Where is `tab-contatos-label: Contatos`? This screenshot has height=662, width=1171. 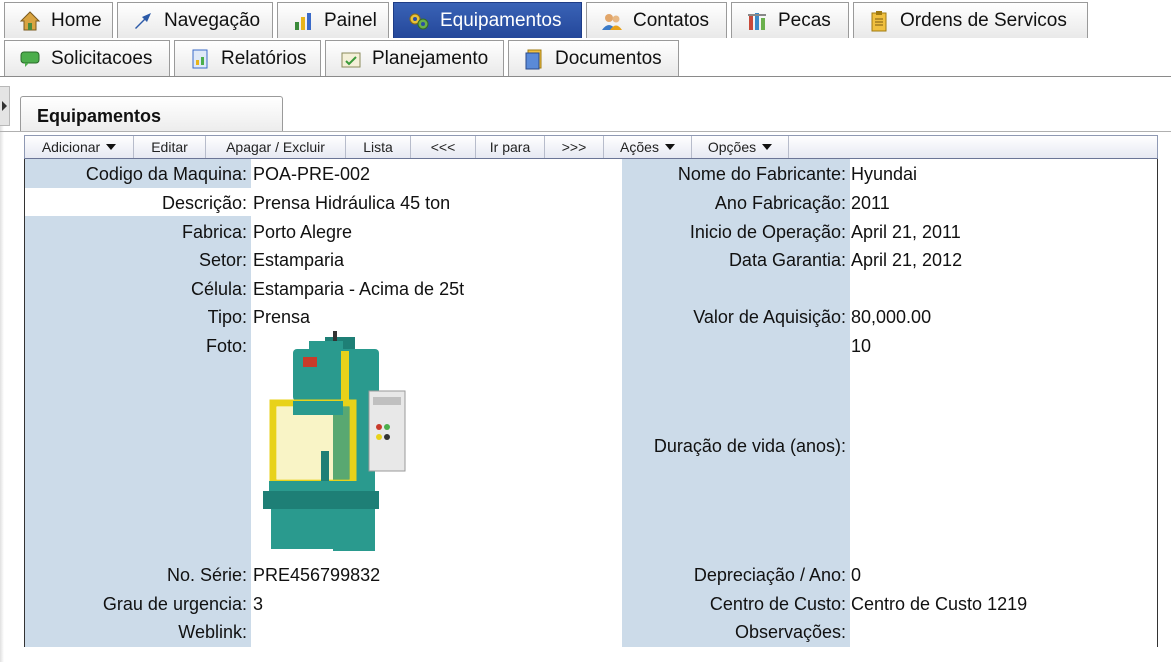 tab-contatos-label: Contatos is located at coordinates (671, 20).